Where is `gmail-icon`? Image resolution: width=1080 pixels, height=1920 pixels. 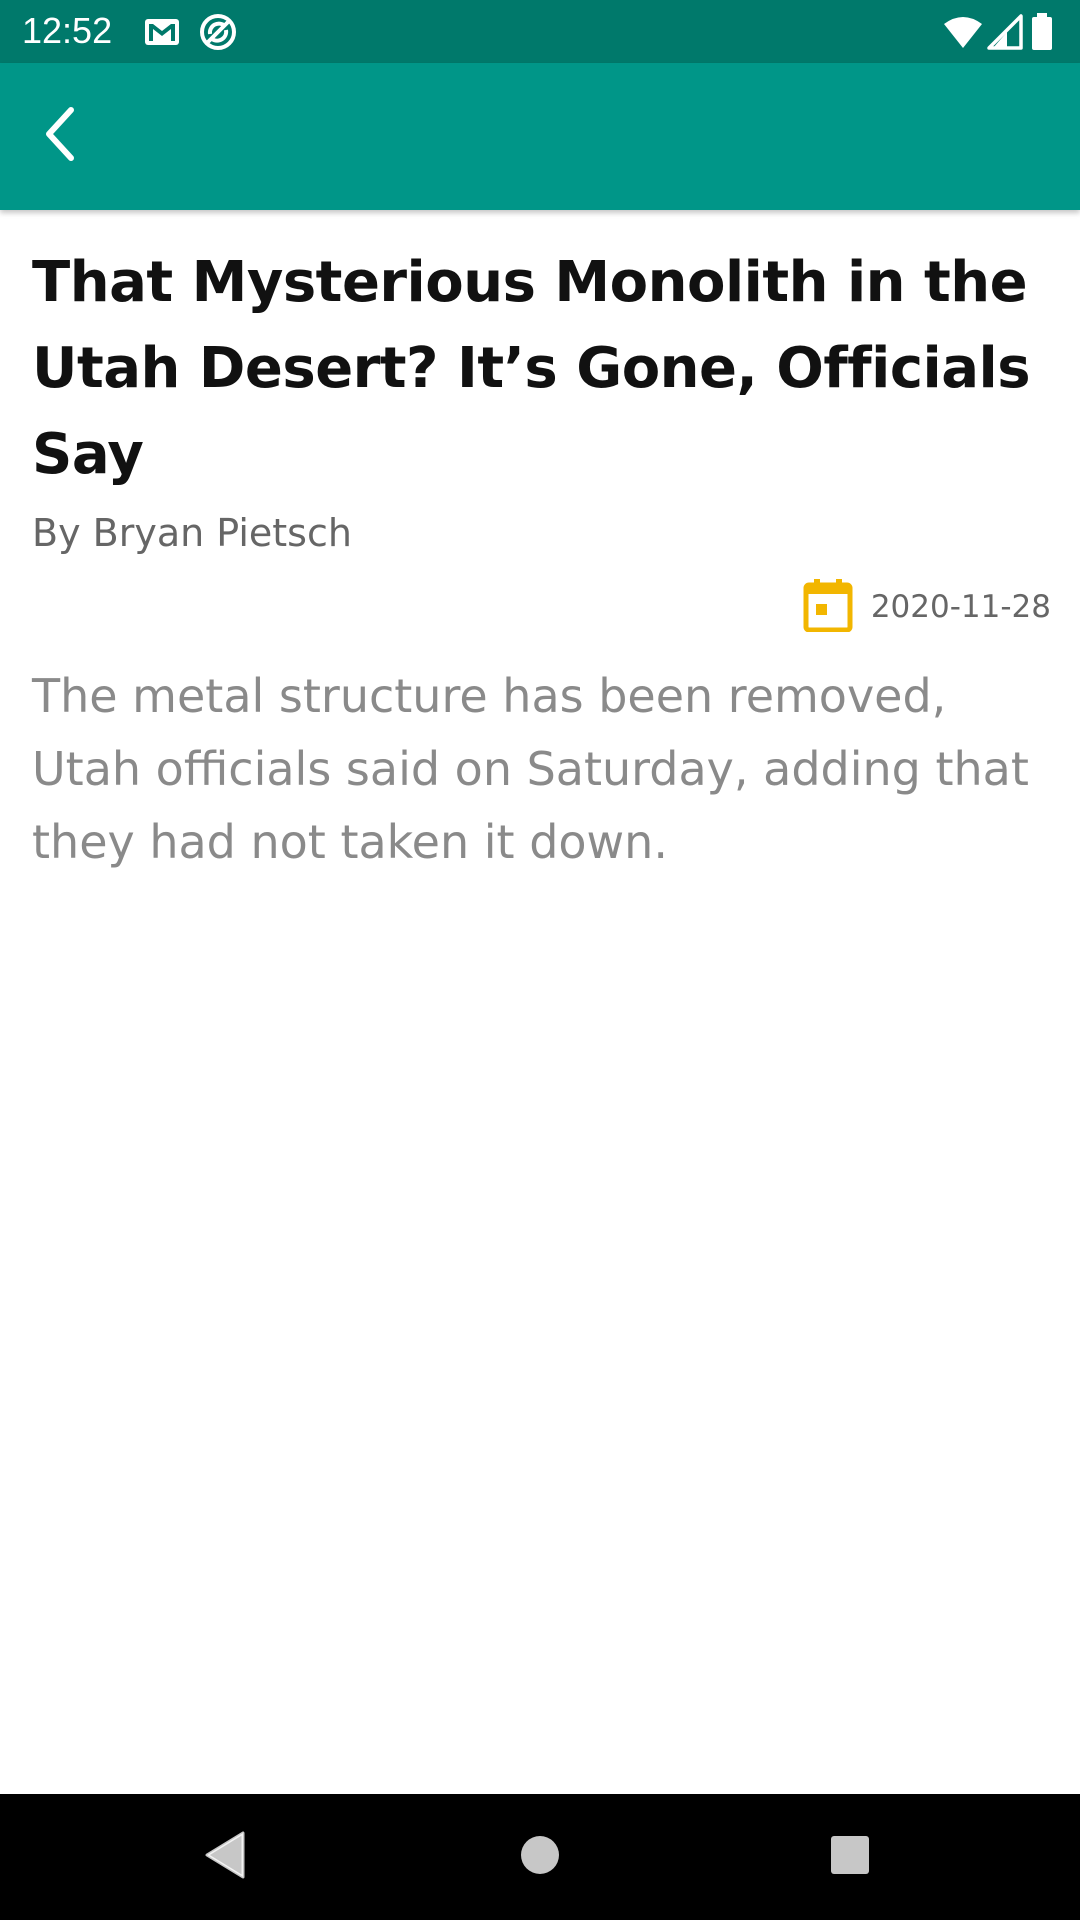
gmail-icon is located at coordinates (162, 32).